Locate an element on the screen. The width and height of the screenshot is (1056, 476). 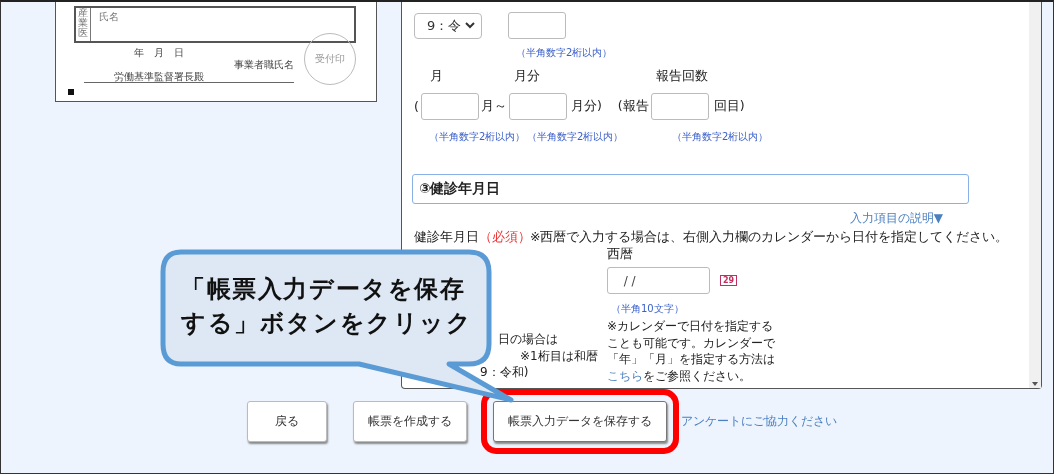
section-heading: ③健診年月日 is located at coordinates (690, 189).